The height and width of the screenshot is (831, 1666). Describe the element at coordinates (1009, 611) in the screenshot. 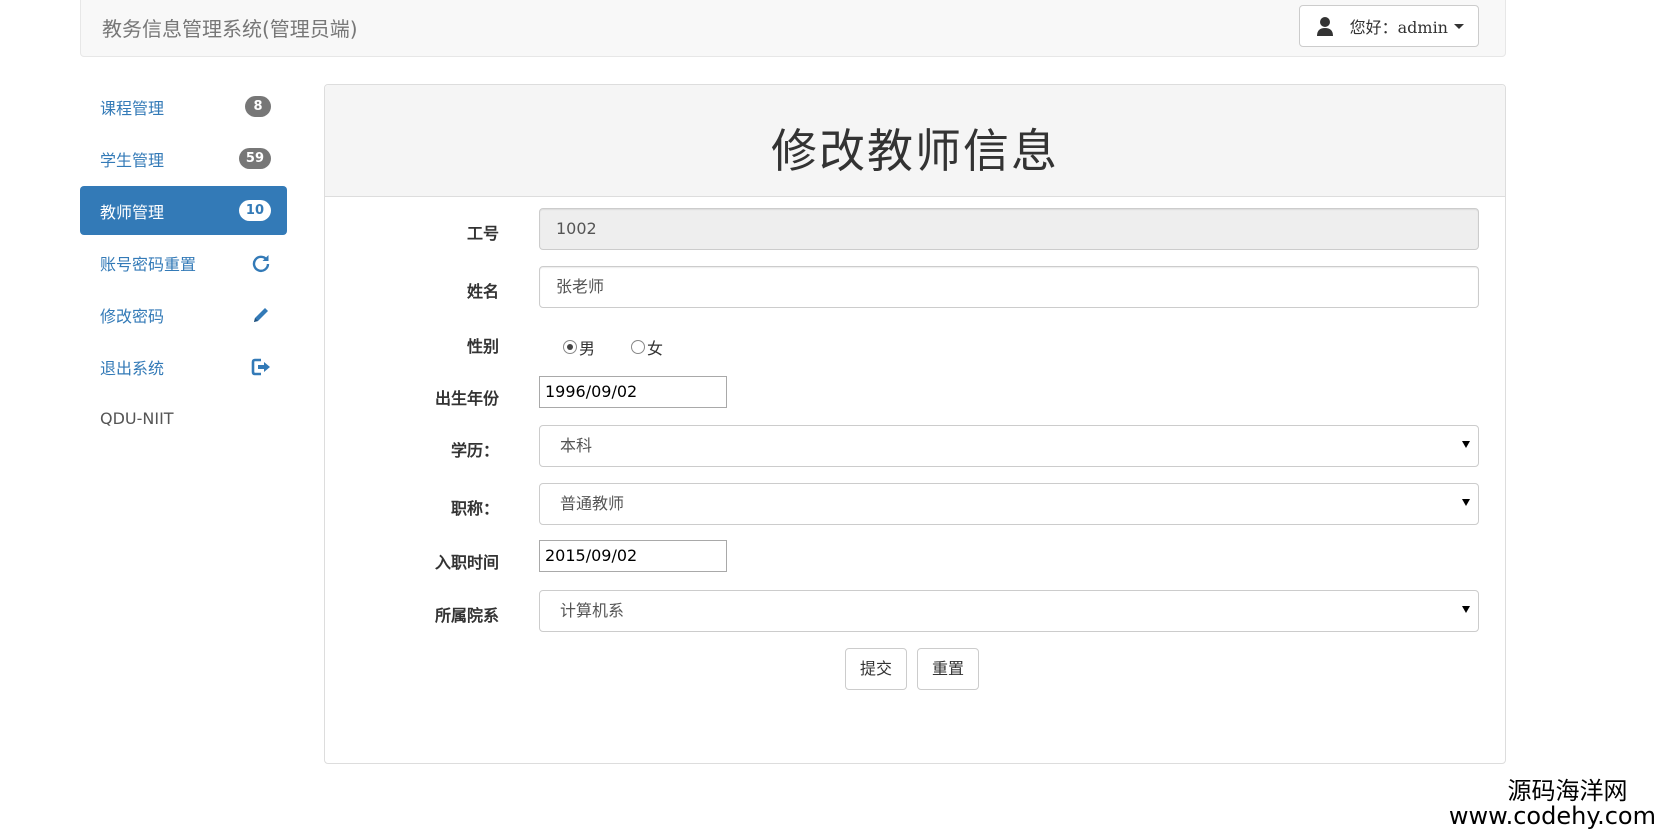

I see `dept-select: 计算机系` at that location.